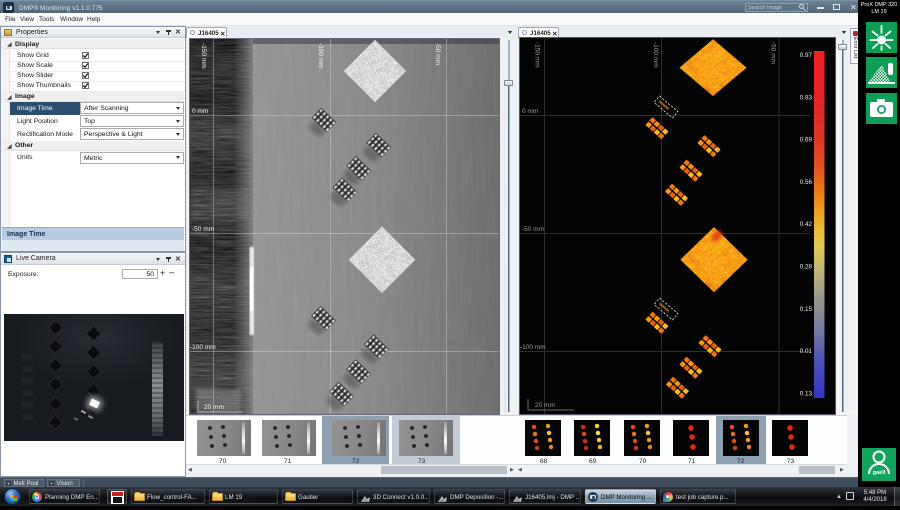 Image resolution: width=900 pixels, height=510 pixels. What do you see at coordinates (806, 393) in the screenshot?
I see `svg-text: 0.13` at bounding box center [806, 393].